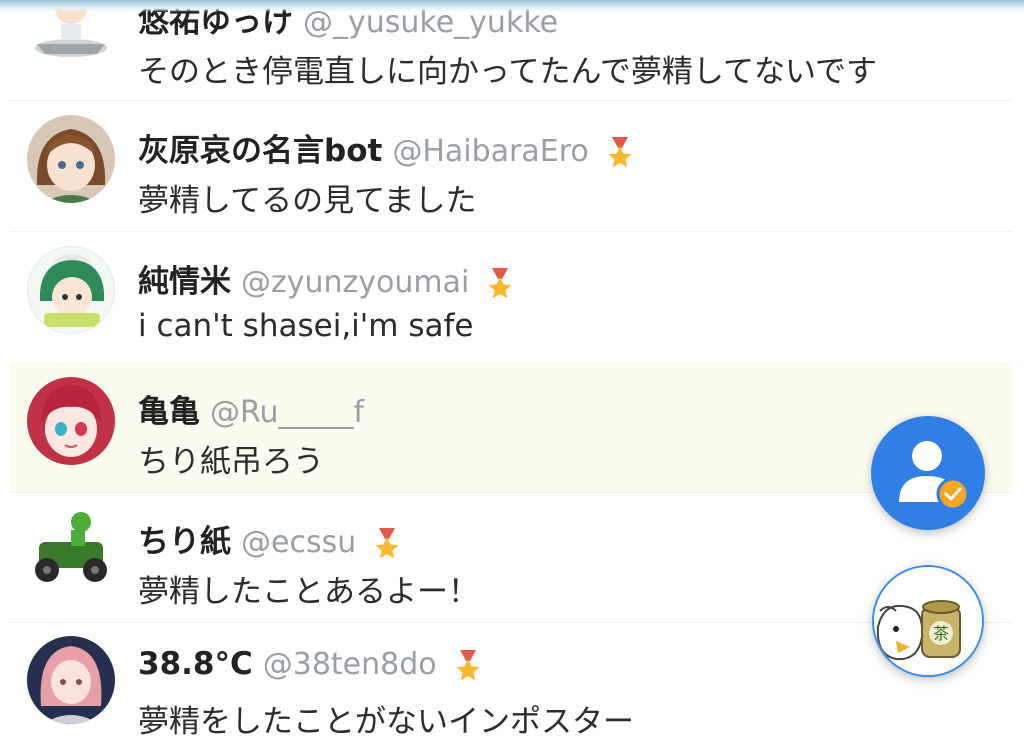  What do you see at coordinates (184, 282) in the screenshot?
I see `display-name: 純情米` at bounding box center [184, 282].